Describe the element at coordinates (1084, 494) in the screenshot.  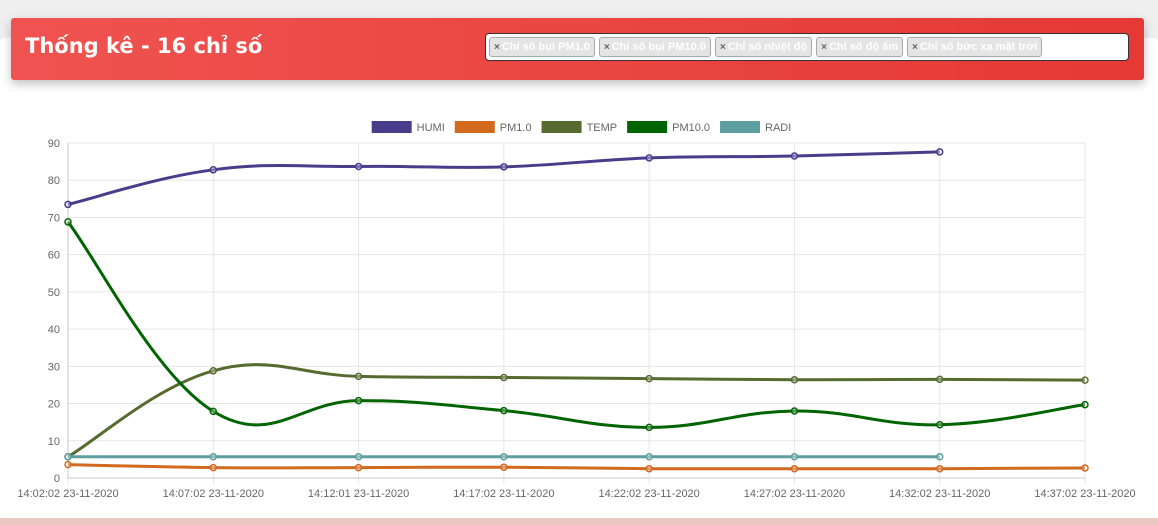
I see `x-tick-label: 14:37:02 23-11-2020` at that location.